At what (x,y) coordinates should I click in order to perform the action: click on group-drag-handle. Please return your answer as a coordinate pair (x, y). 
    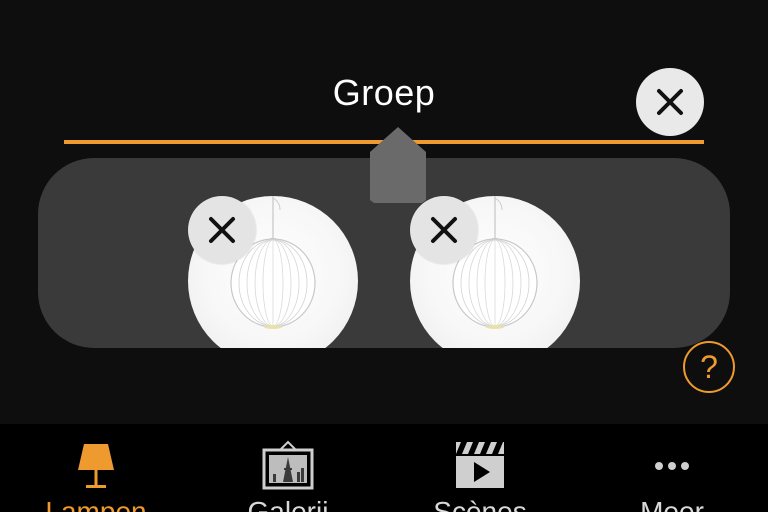
    Looking at the image, I should click on (398, 165).